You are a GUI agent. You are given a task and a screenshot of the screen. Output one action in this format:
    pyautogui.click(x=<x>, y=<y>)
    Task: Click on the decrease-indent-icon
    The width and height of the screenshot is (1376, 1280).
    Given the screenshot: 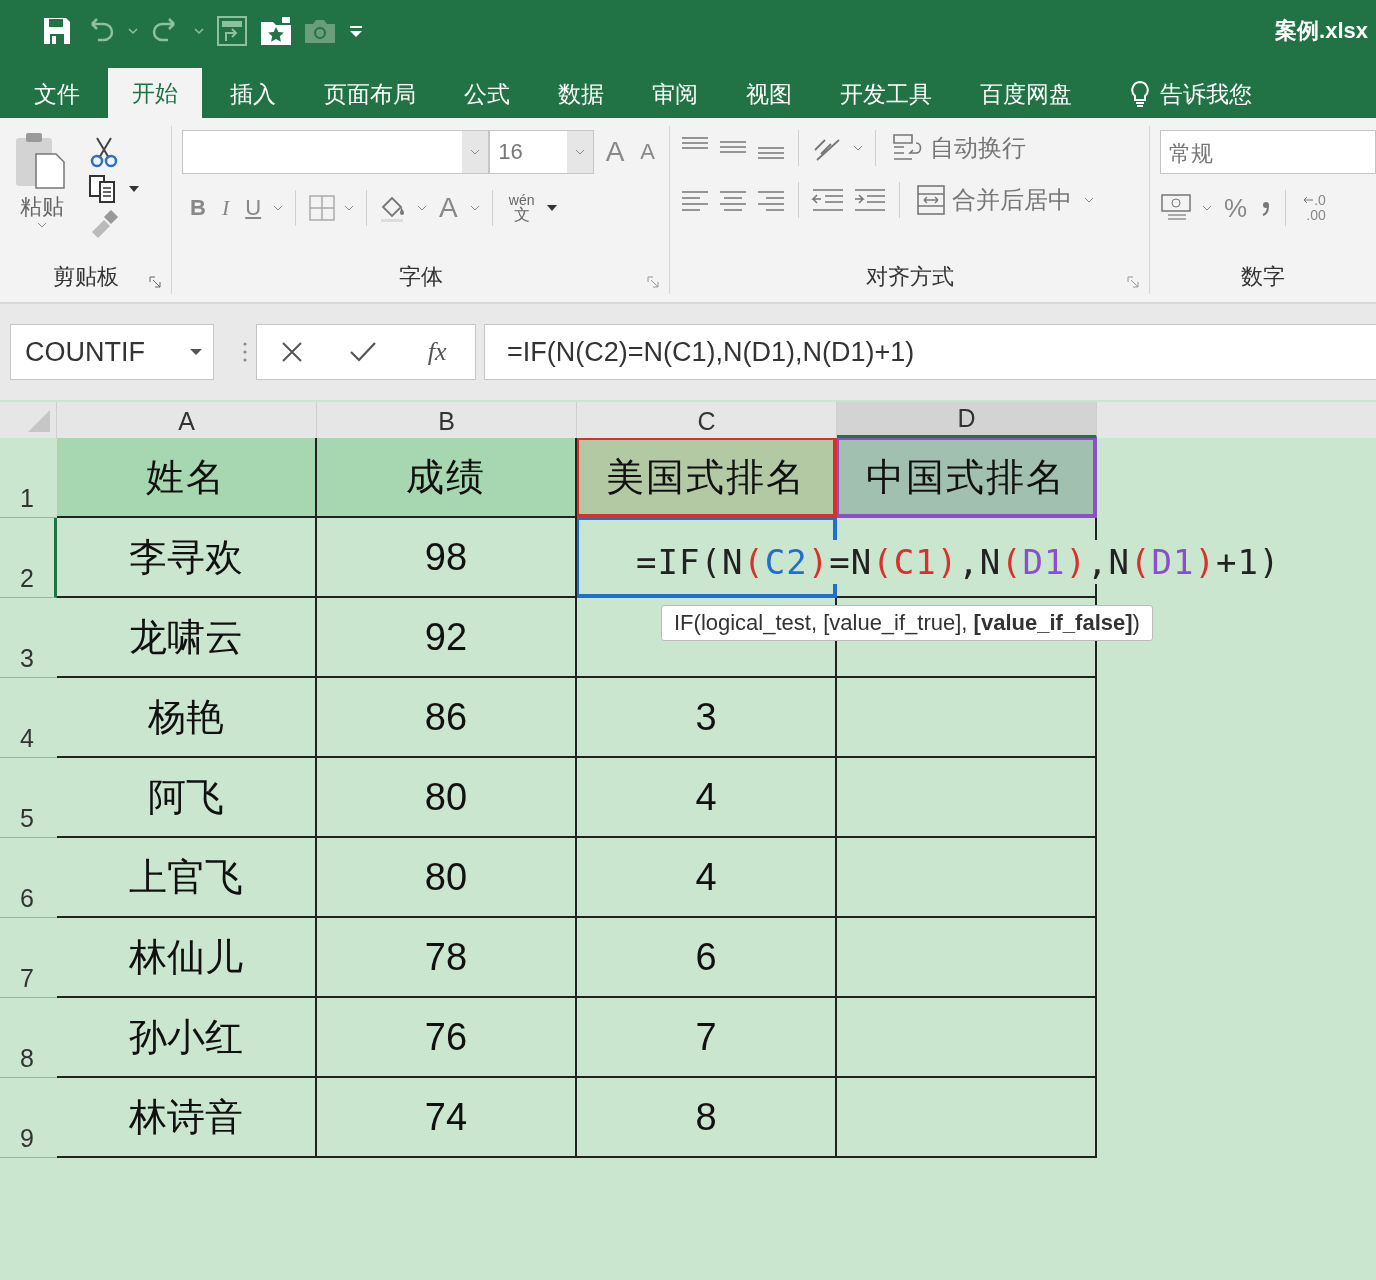 What is the action you would take?
    pyautogui.click(x=828, y=200)
    